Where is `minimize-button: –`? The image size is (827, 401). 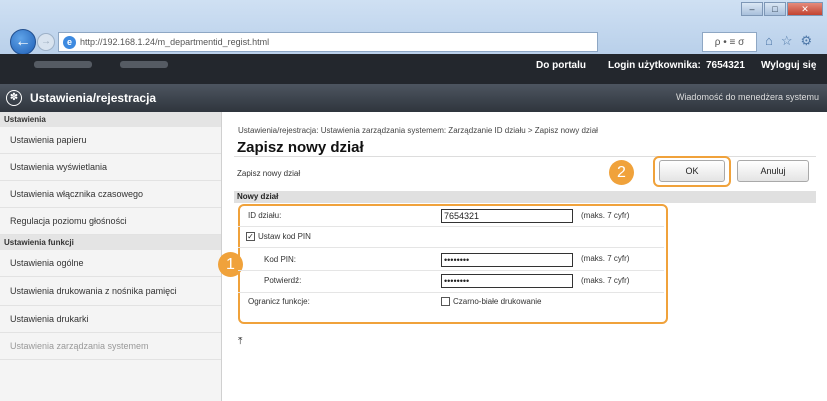 minimize-button: – is located at coordinates (752, 9).